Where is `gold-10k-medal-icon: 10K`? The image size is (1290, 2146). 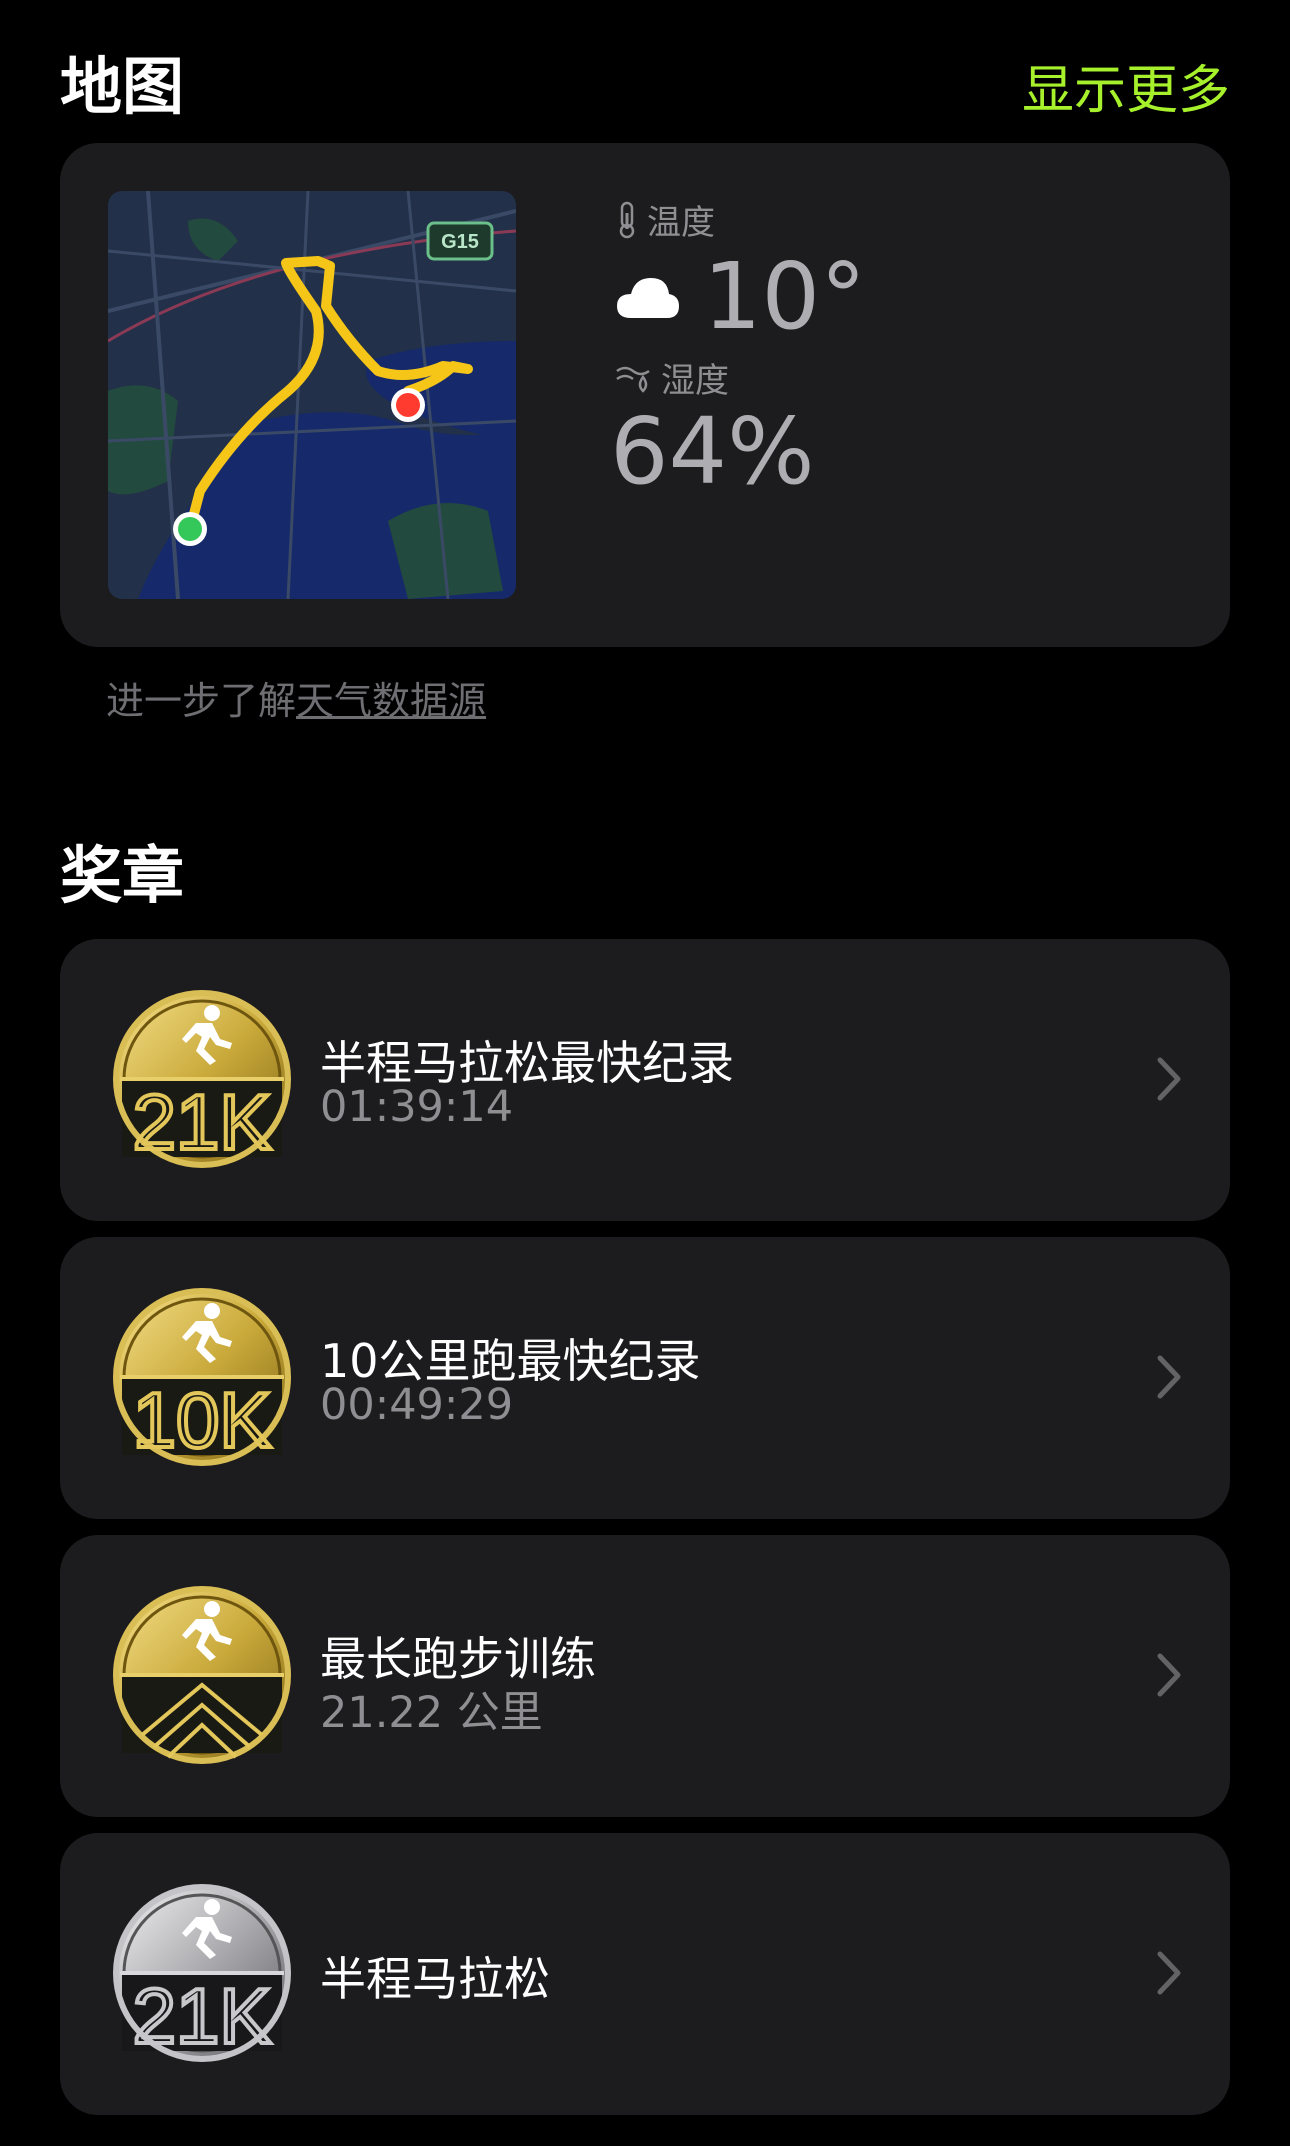 gold-10k-medal-icon: 10K is located at coordinates (202, 1377).